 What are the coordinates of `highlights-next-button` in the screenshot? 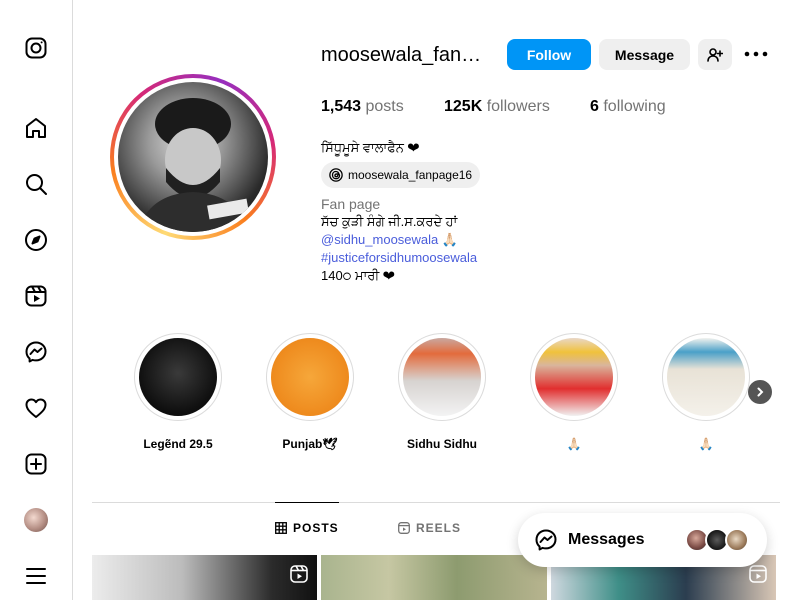 It's located at (760, 392).